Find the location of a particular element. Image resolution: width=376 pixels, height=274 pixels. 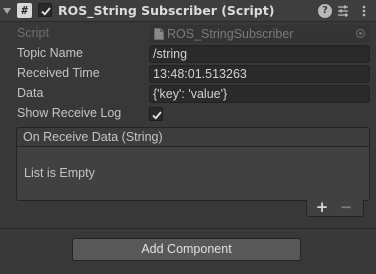

show-receive-log-label: Show Receive Log is located at coordinates (69, 113).